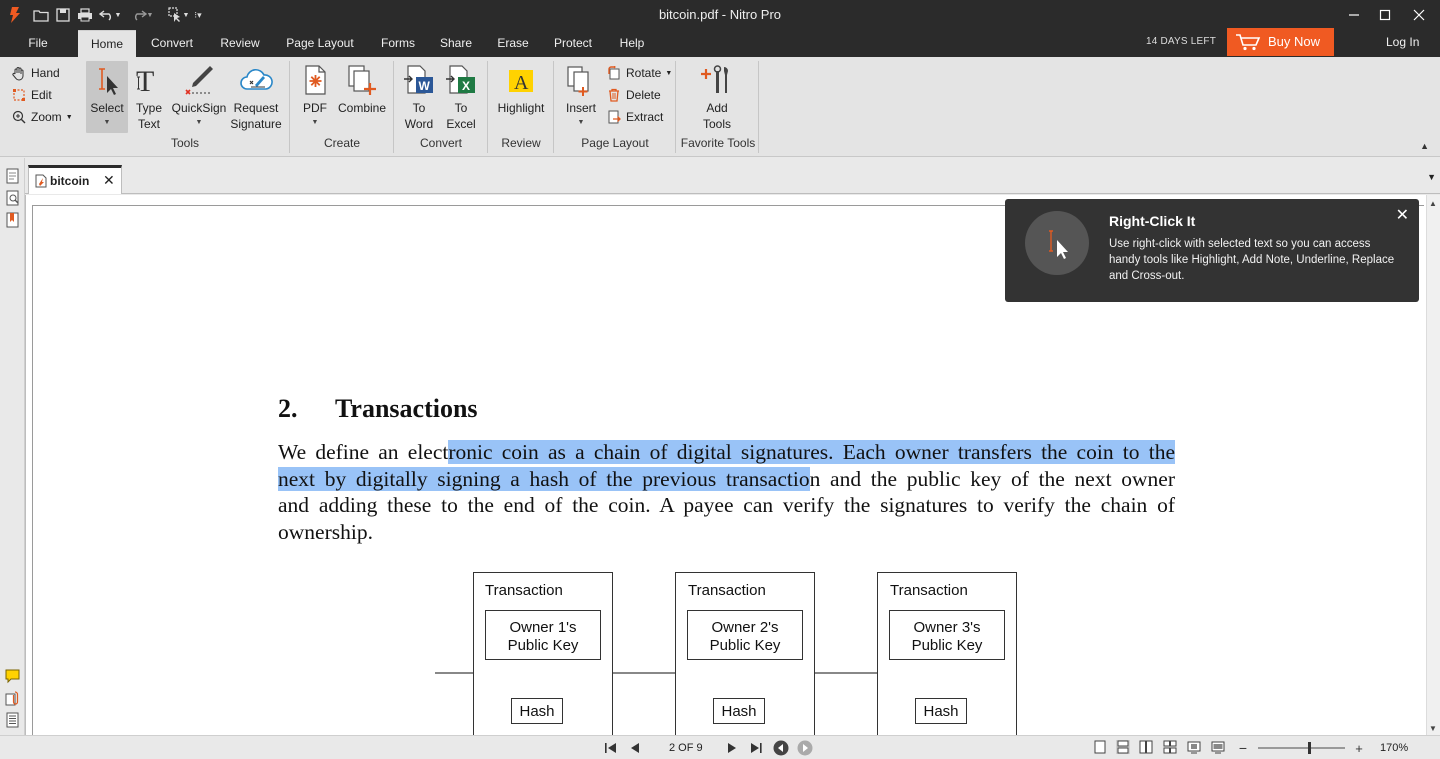  Describe the element at coordinates (315, 108) in the screenshot. I see `pdf-label: PDF` at that location.